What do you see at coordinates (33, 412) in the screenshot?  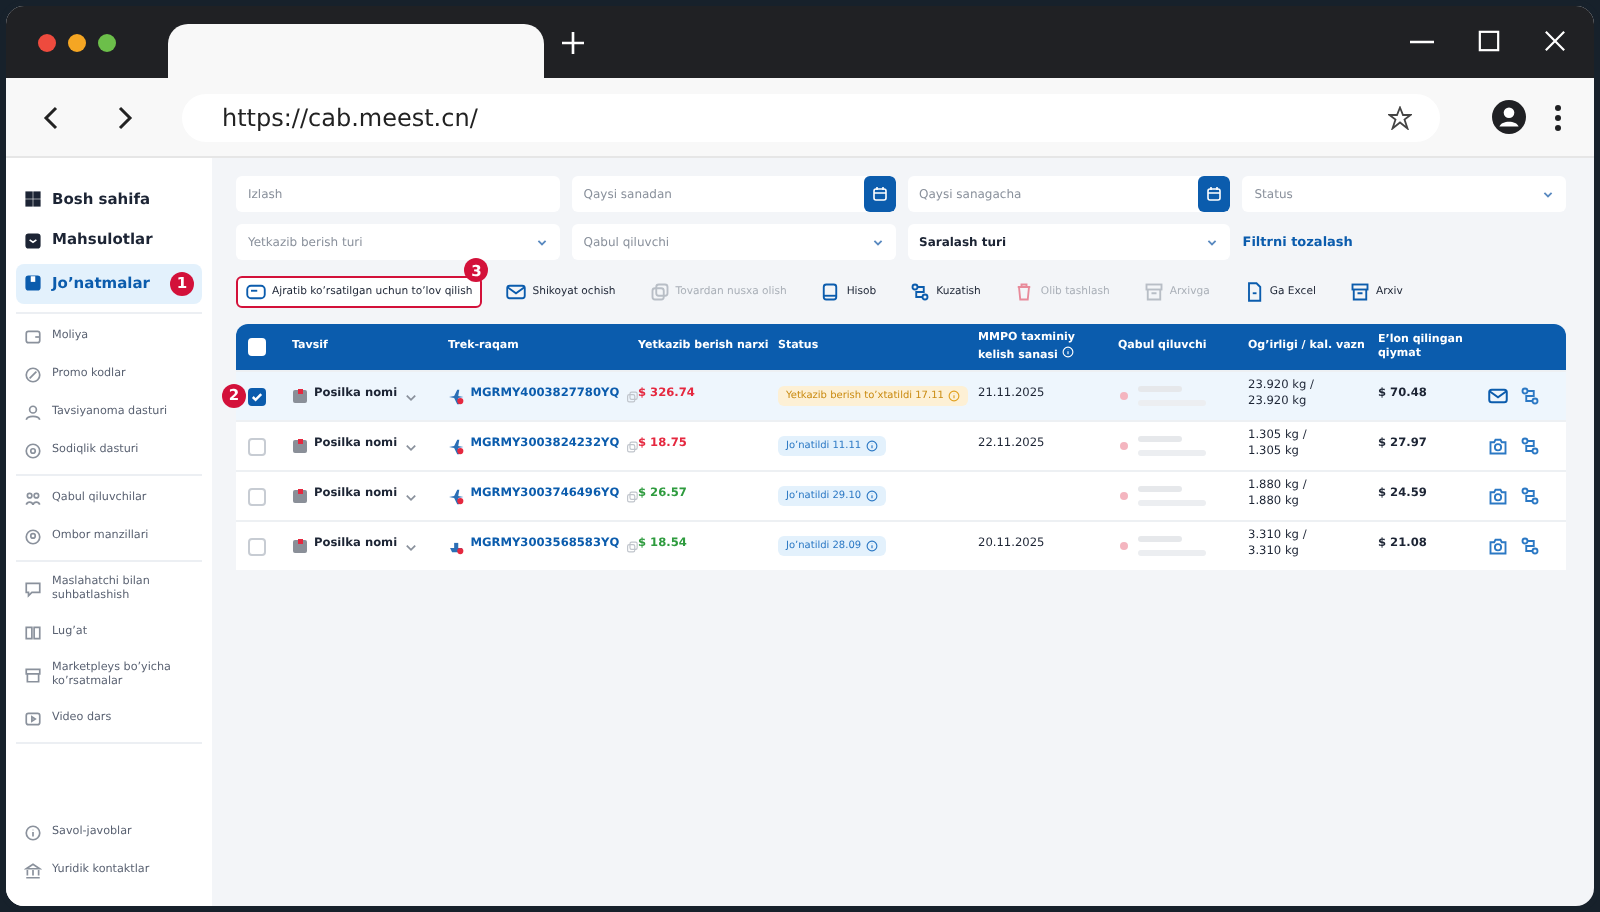 I see `user-icon` at bounding box center [33, 412].